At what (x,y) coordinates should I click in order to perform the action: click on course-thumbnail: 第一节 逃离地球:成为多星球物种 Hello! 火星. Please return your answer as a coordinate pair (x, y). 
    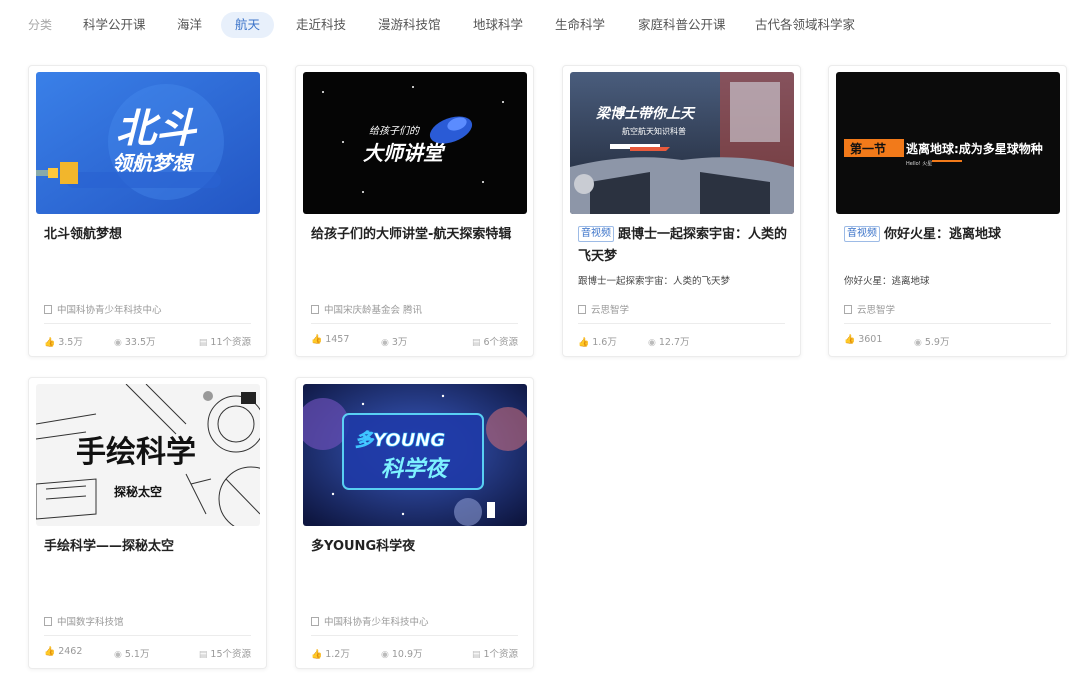
    Looking at the image, I should click on (948, 143).